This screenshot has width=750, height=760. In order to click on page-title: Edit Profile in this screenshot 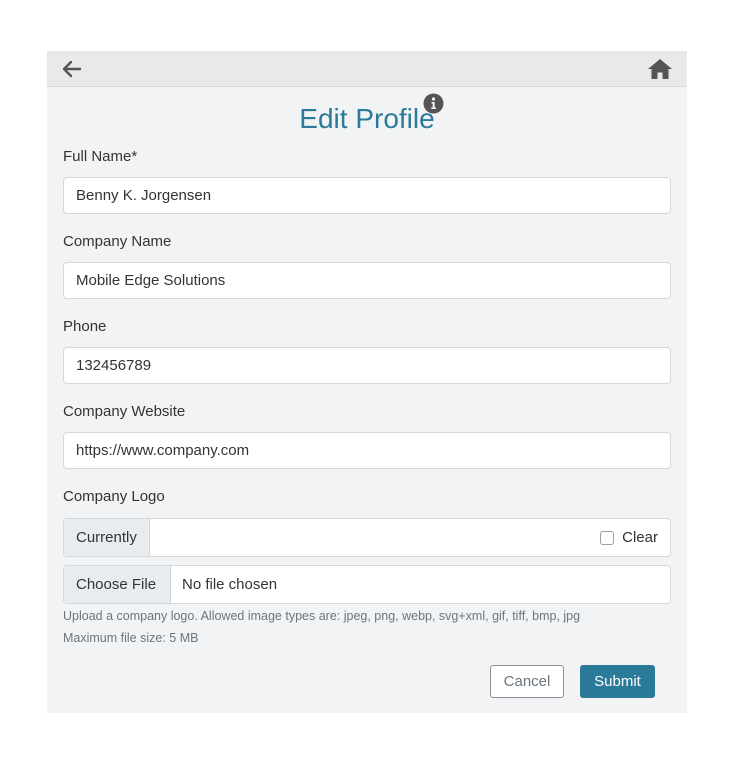, I will do `click(367, 118)`.